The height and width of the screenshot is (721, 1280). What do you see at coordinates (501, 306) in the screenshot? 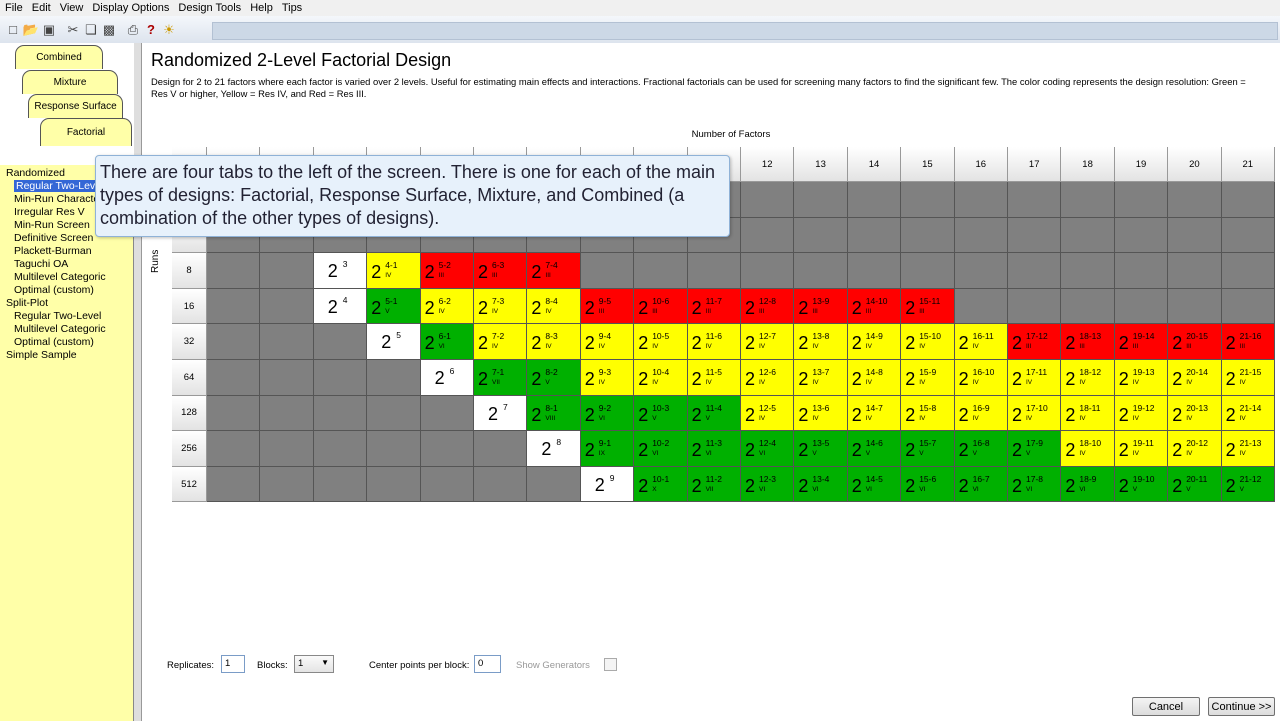
I see `design-cell: 2 7-3 IV` at bounding box center [501, 306].